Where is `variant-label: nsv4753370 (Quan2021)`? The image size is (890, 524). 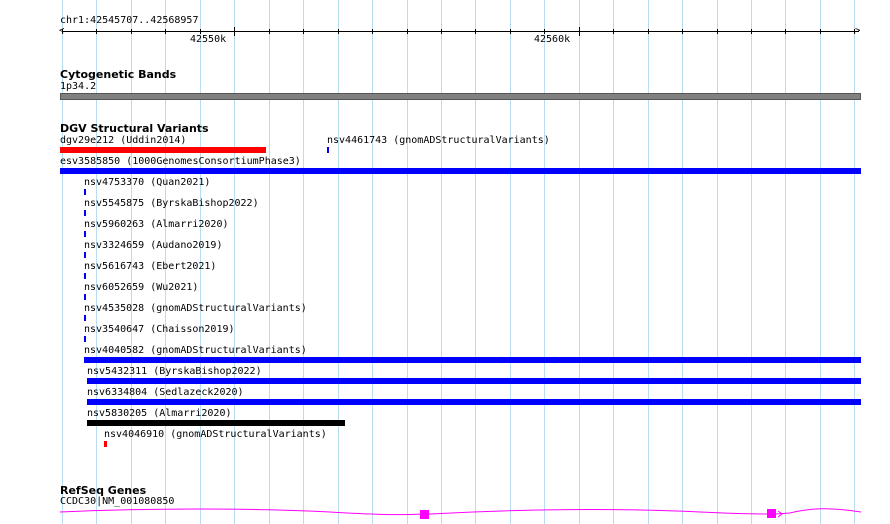 variant-label: nsv4753370 (Quan2021) is located at coordinates (147, 182).